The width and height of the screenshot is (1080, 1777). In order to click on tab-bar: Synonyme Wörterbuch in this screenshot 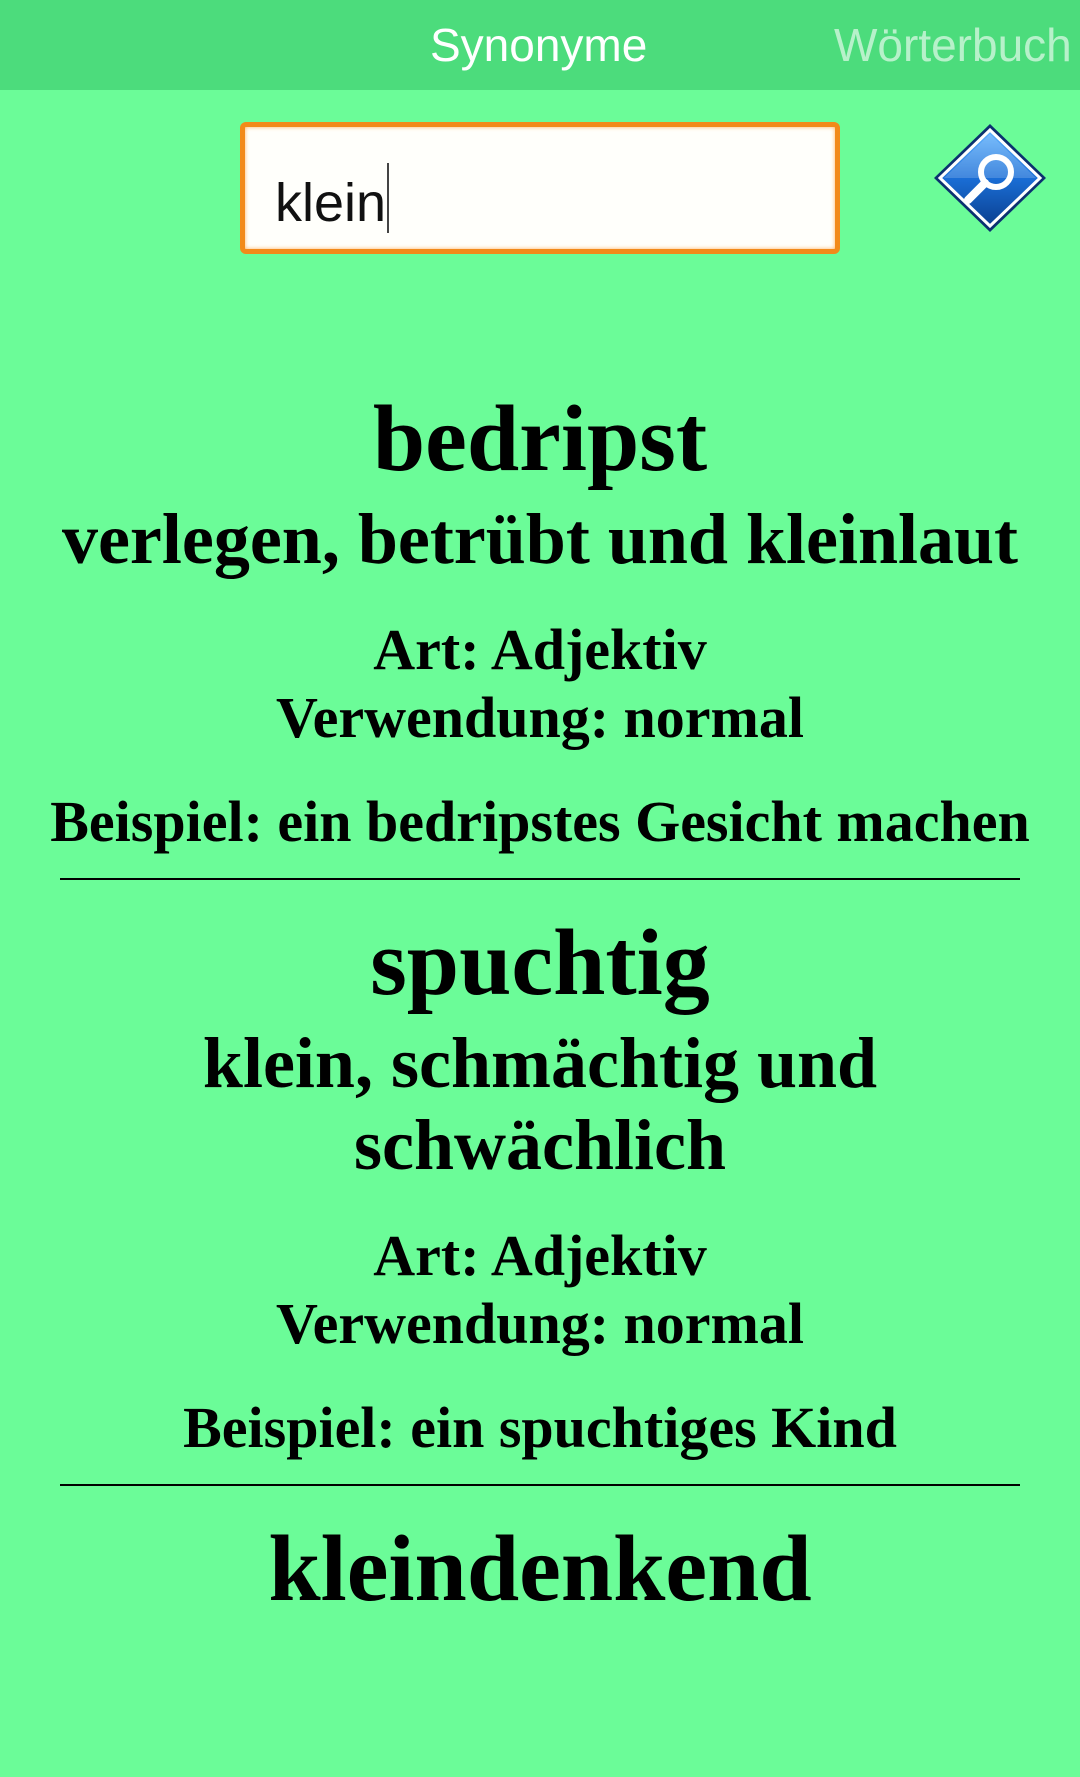, I will do `click(540, 45)`.